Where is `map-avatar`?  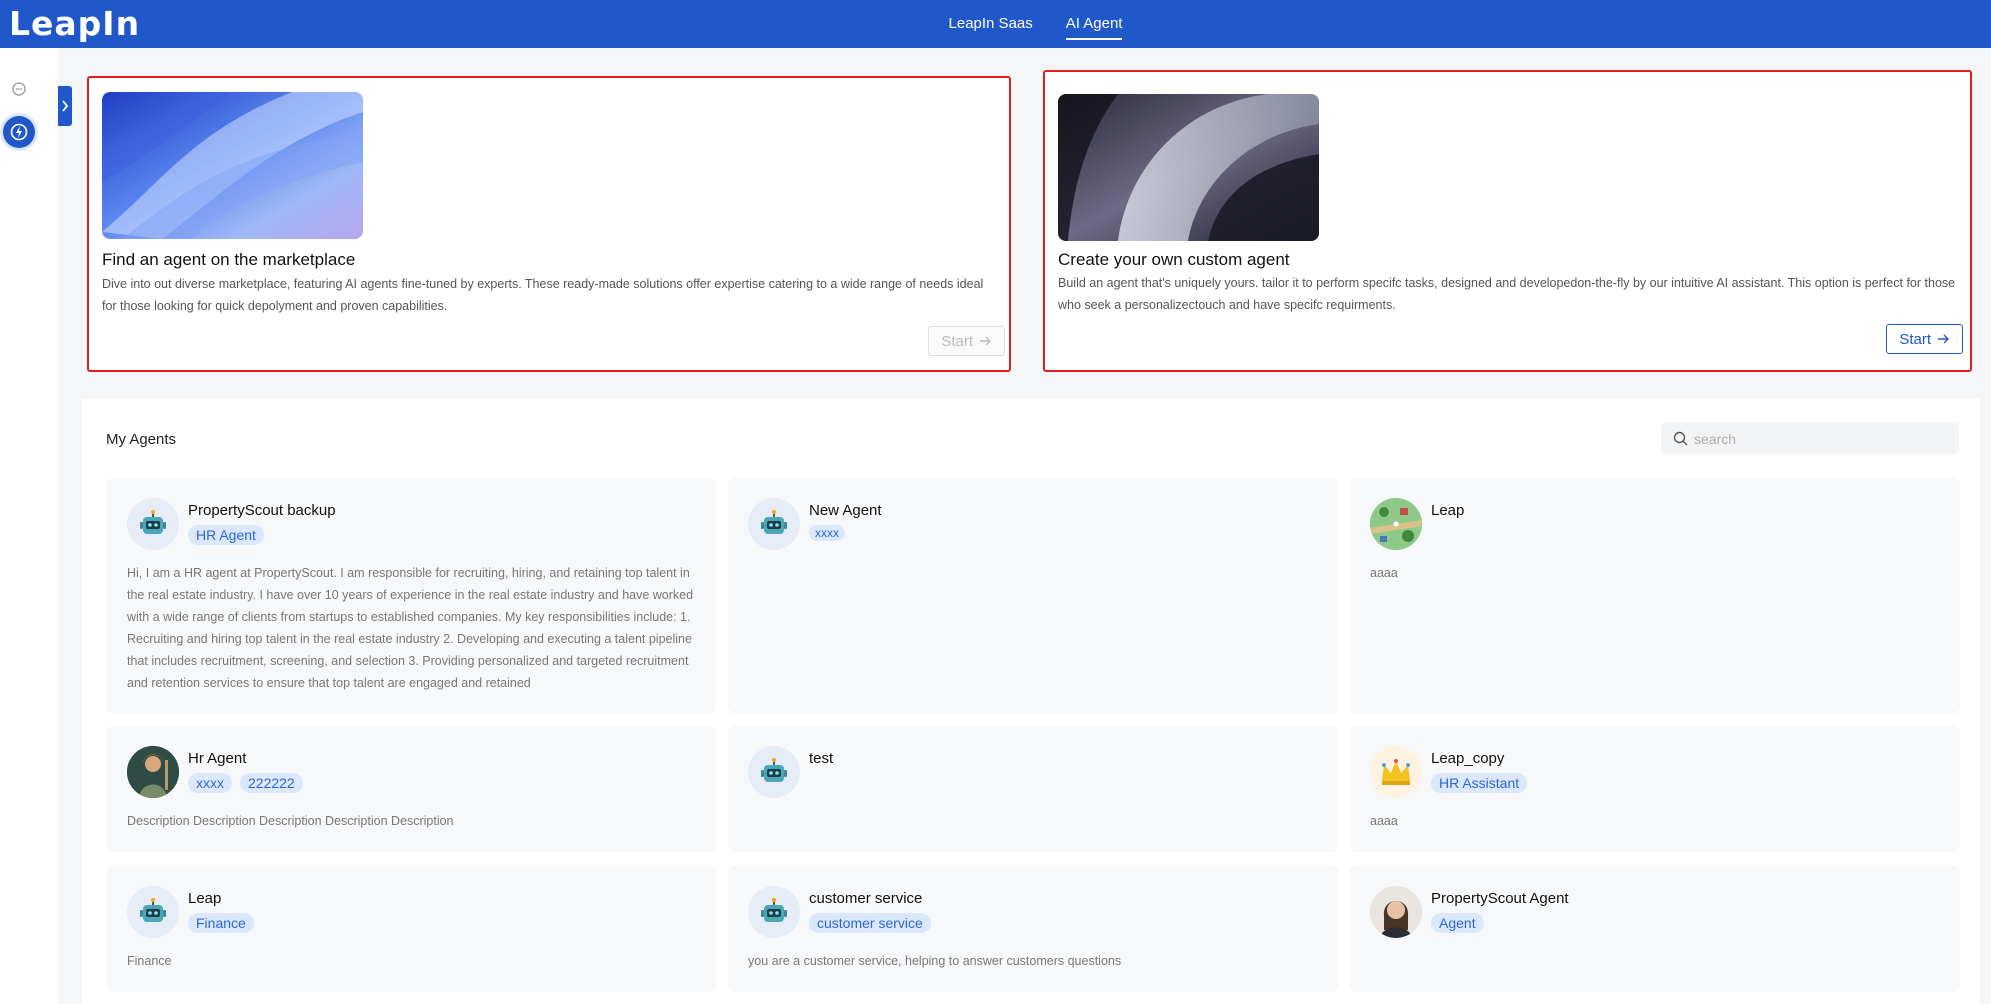
map-avatar is located at coordinates (1396, 524).